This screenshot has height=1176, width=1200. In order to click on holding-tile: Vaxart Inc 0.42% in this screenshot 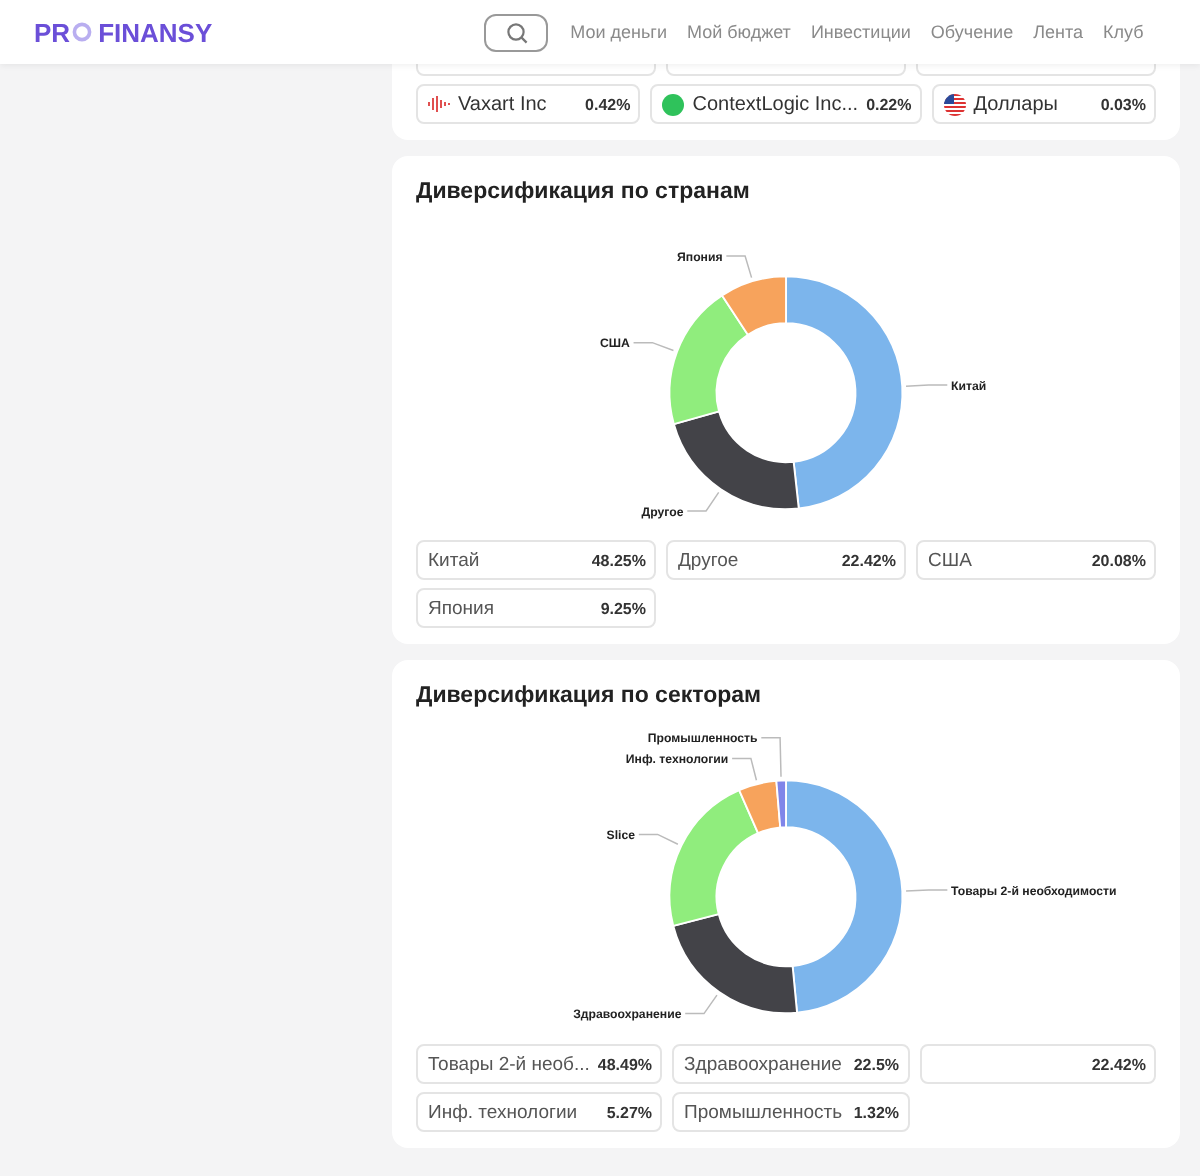, I will do `click(528, 104)`.